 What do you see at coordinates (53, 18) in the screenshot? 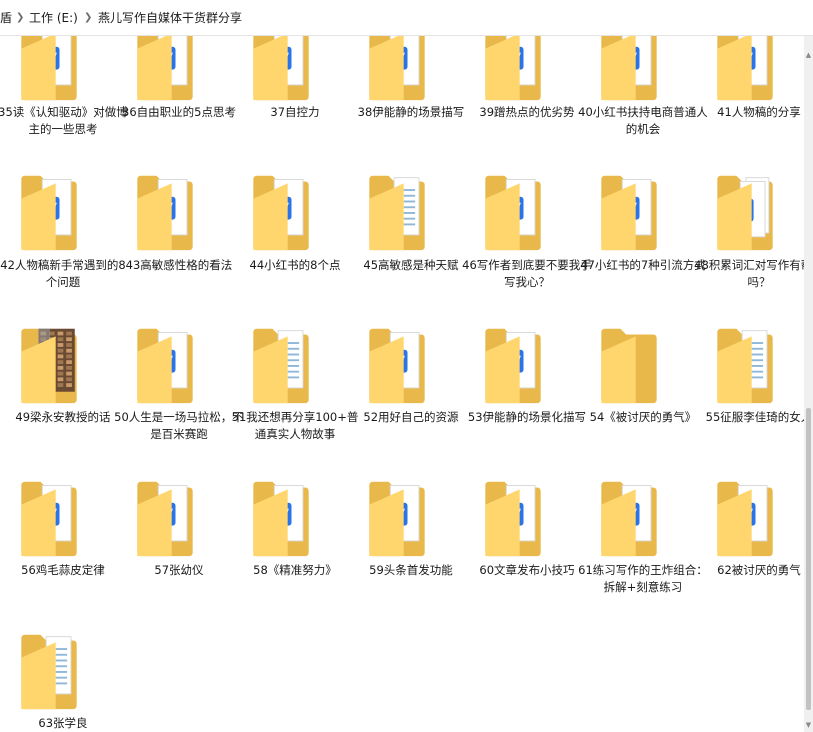
I see `breadcrumb-item-drive: 工作 (E:)` at bounding box center [53, 18].